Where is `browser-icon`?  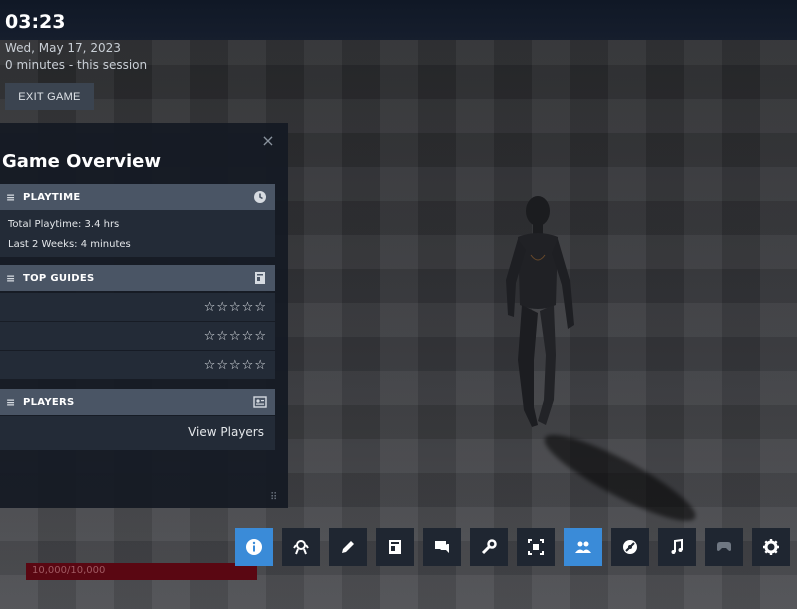
browser-icon is located at coordinates (630, 547).